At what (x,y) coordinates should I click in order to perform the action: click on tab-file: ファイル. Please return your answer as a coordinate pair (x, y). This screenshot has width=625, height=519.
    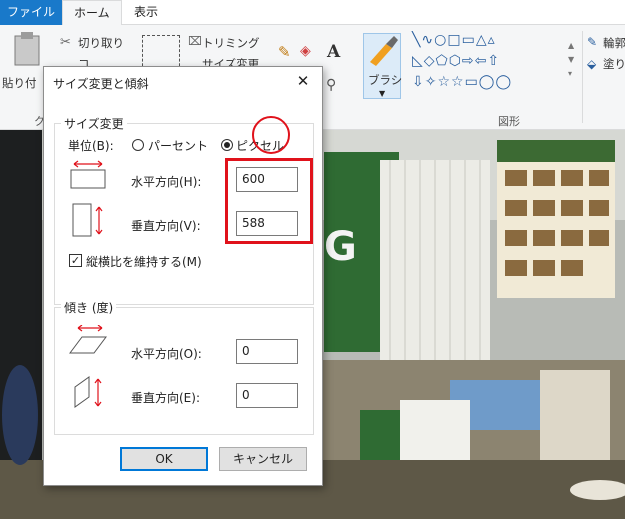
    Looking at the image, I should click on (31, 12).